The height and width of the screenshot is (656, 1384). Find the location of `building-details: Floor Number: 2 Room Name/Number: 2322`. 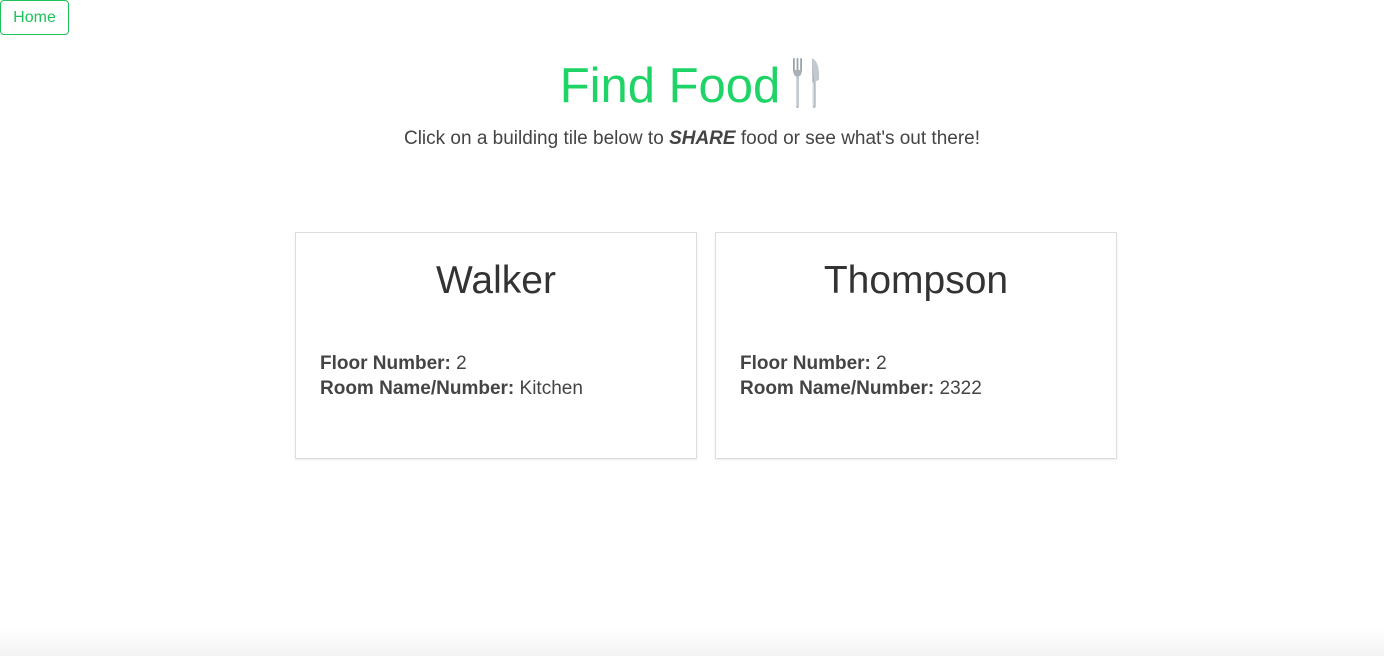

building-details: Floor Number: 2 Room Name/Number: 2322 is located at coordinates (861, 376).